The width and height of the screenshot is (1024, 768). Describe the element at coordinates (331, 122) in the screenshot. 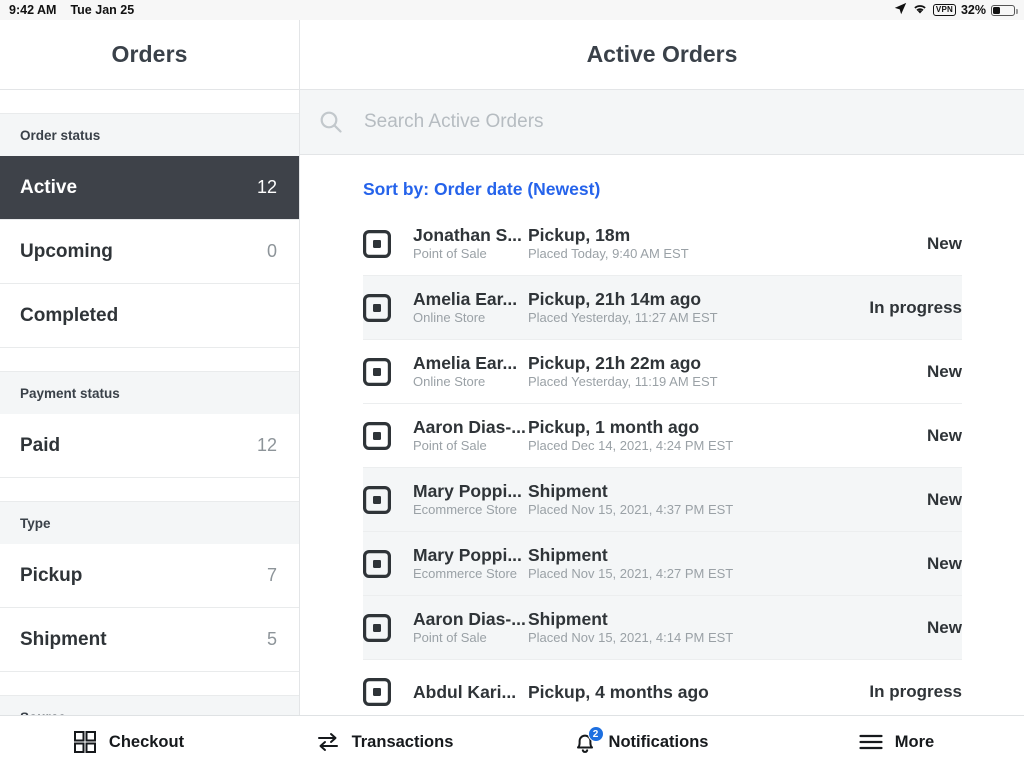

I see `search-icon` at that location.